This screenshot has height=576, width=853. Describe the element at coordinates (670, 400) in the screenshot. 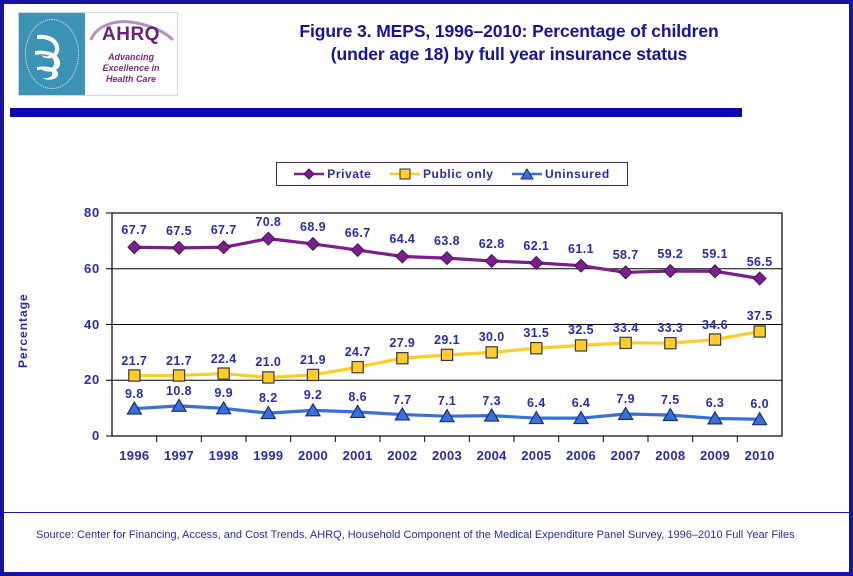

I see `data-point-value-label: 7.5` at that location.